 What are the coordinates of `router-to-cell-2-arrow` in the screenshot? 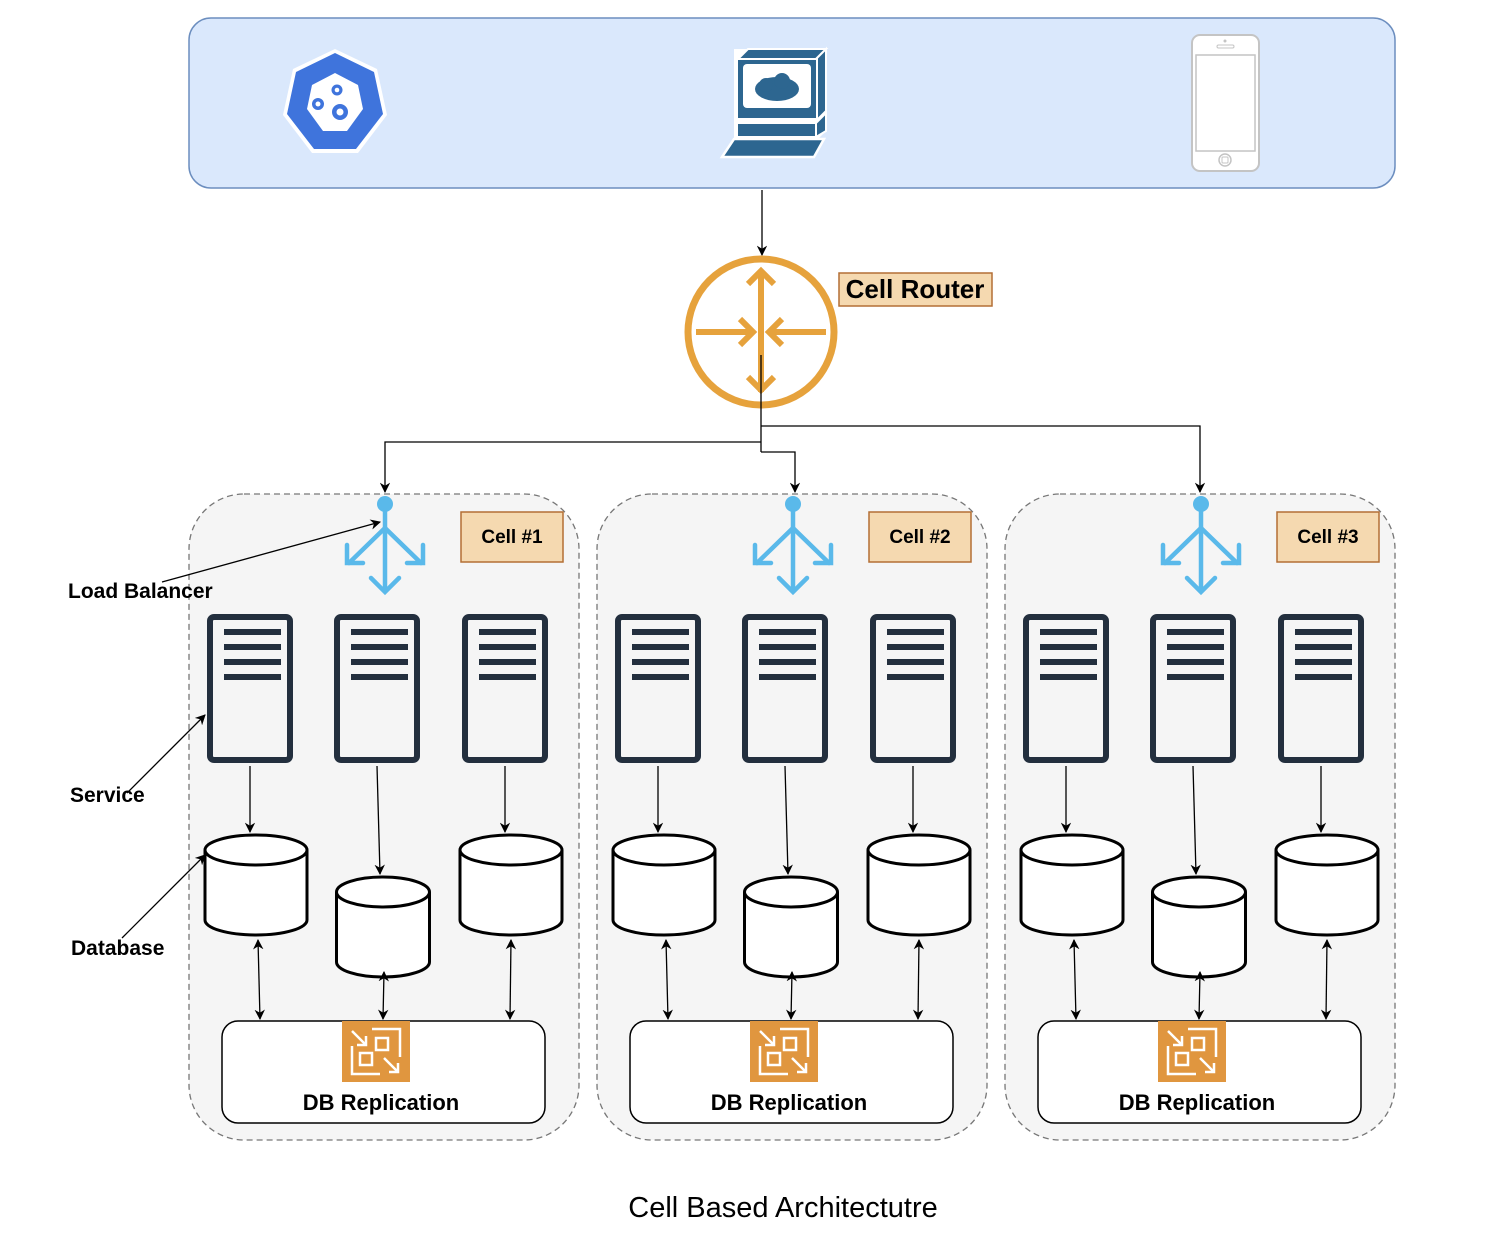 It's located at (781, 472).